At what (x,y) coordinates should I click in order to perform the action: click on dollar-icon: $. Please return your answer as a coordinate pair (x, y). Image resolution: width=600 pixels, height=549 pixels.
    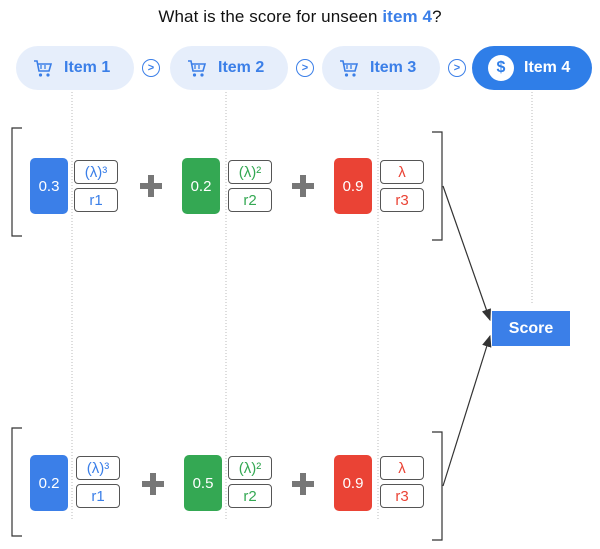
    Looking at the image, I should click on (501, 68).